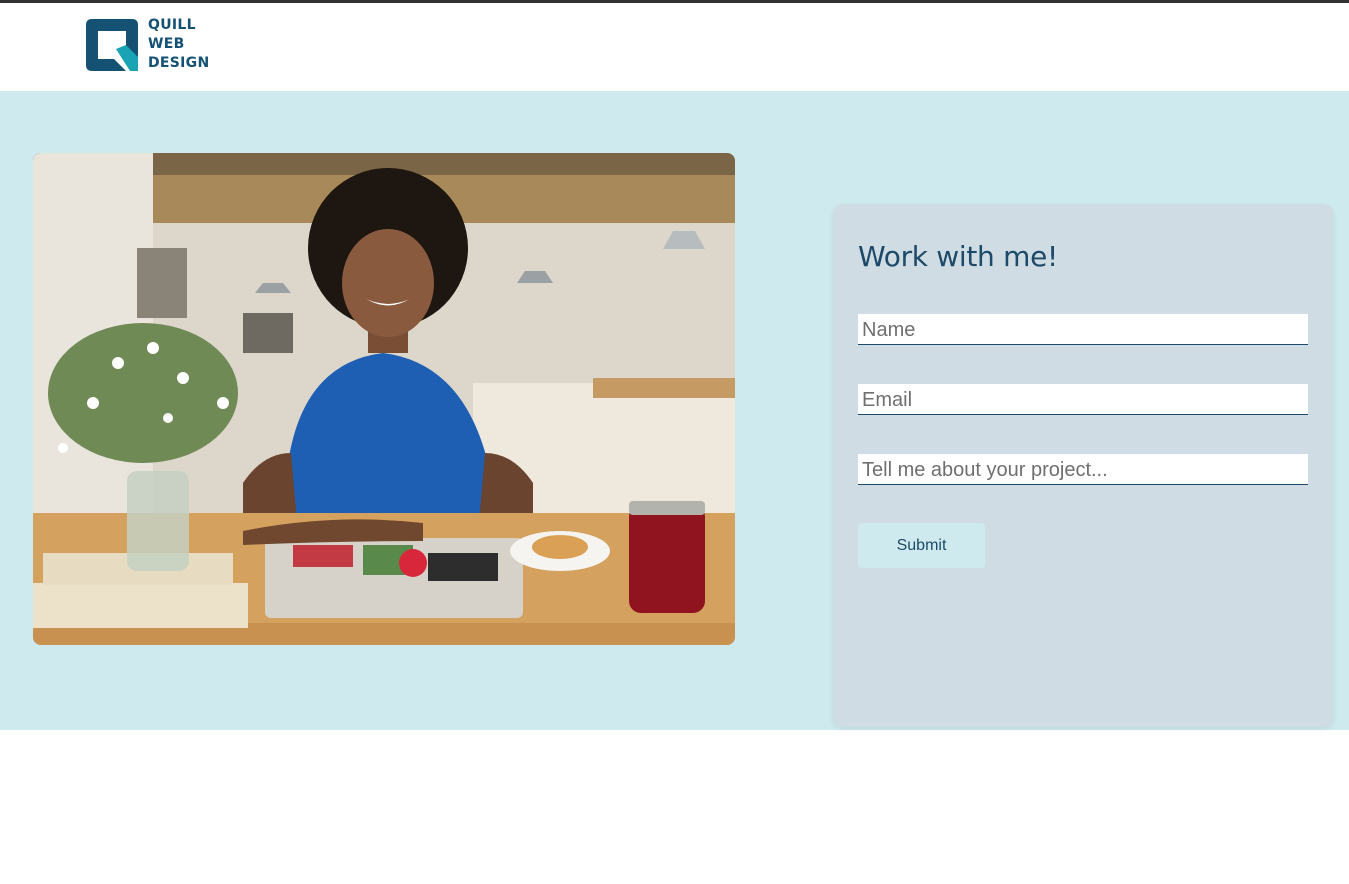 This screenshot has height=884, width=1349. I want to click on site-header: QUILL WEB DESIGN, so click(674, 47).